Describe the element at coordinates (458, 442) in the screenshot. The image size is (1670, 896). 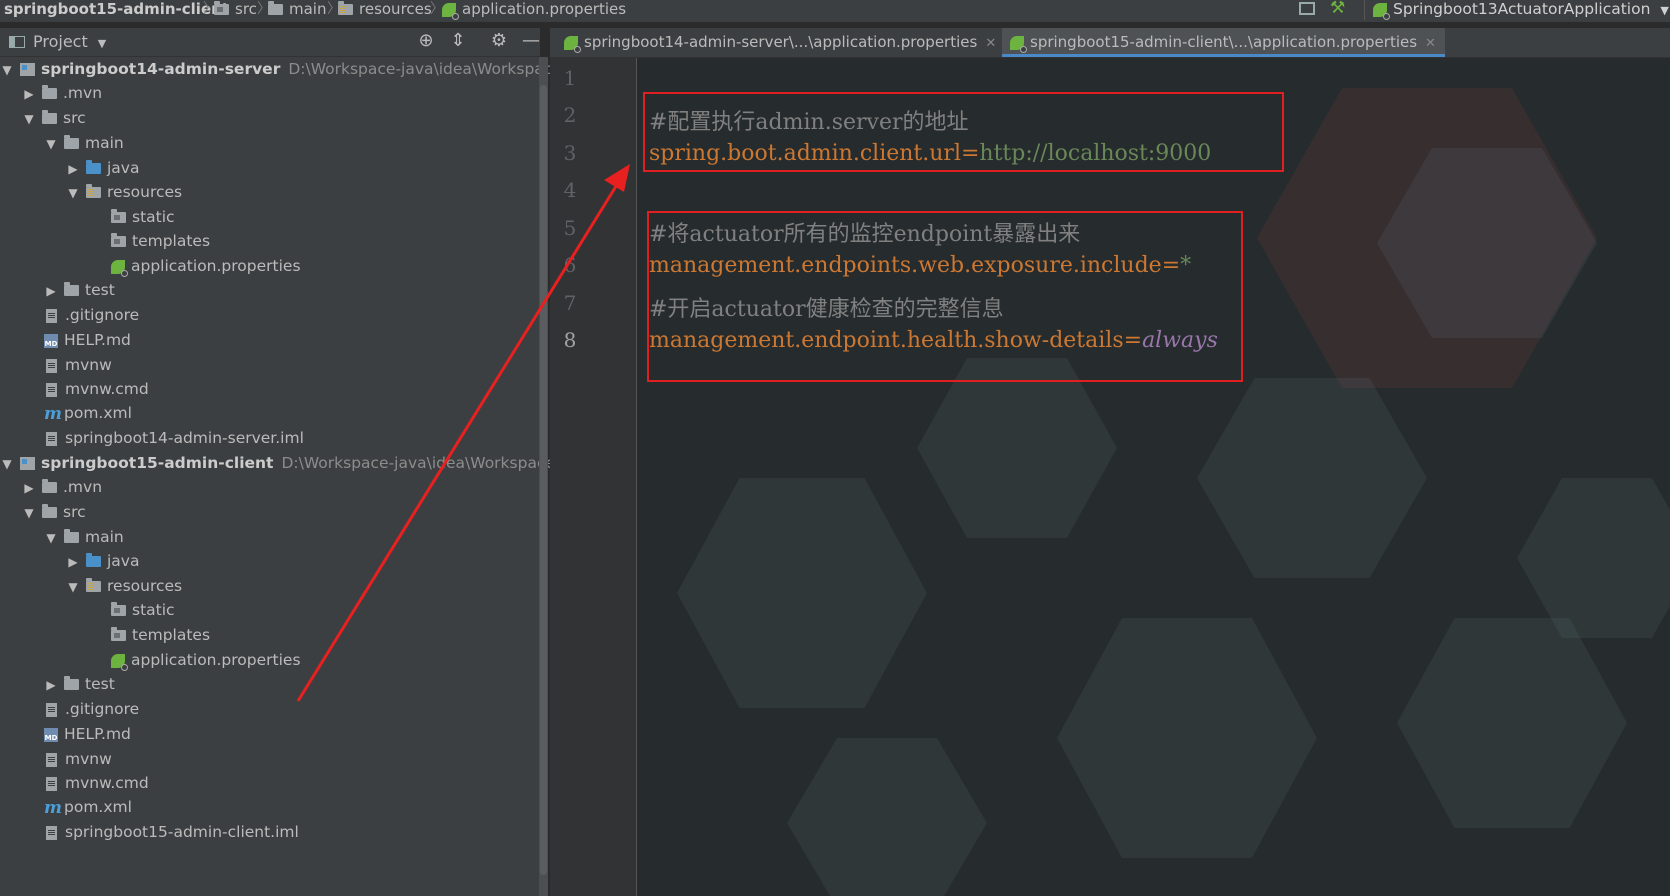
I see `annotation-arrow-line` at that location.